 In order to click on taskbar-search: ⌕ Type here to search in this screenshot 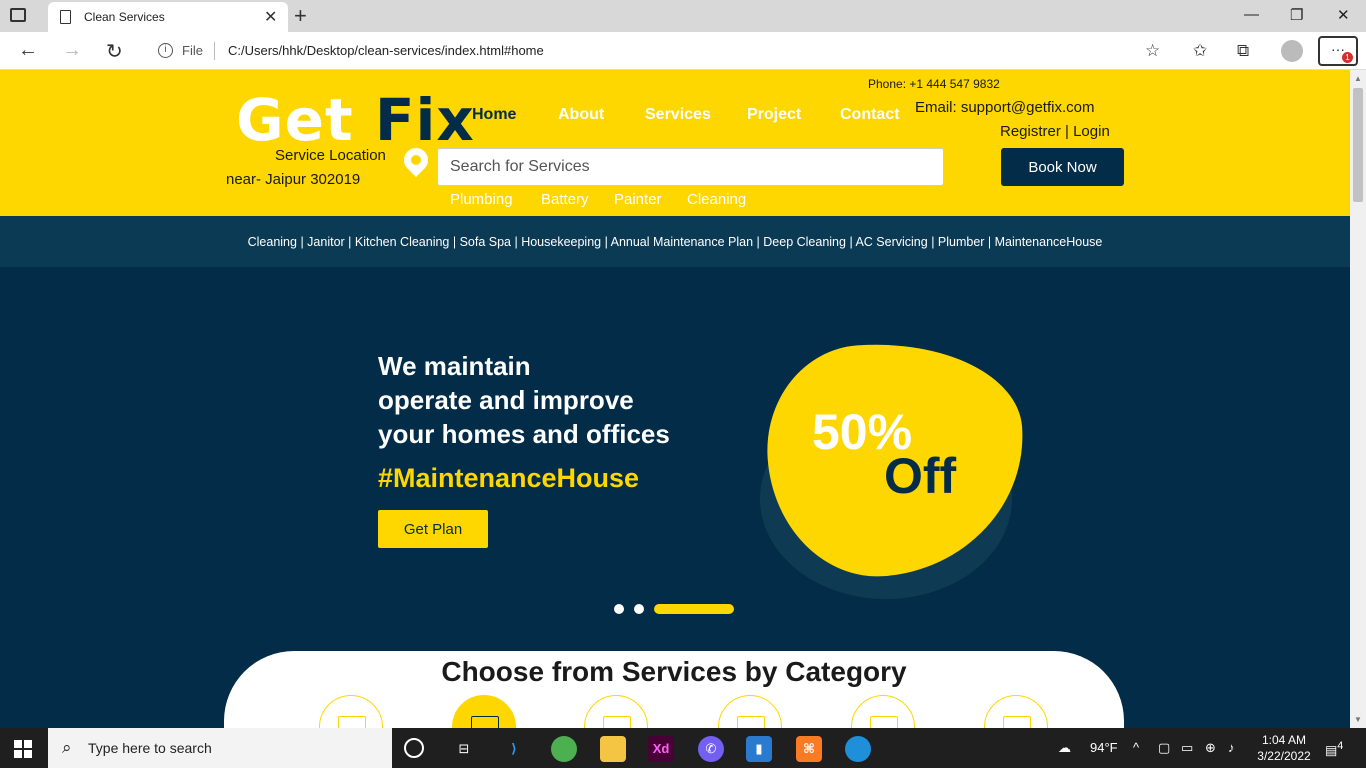, I will do `click(220, 748)`.